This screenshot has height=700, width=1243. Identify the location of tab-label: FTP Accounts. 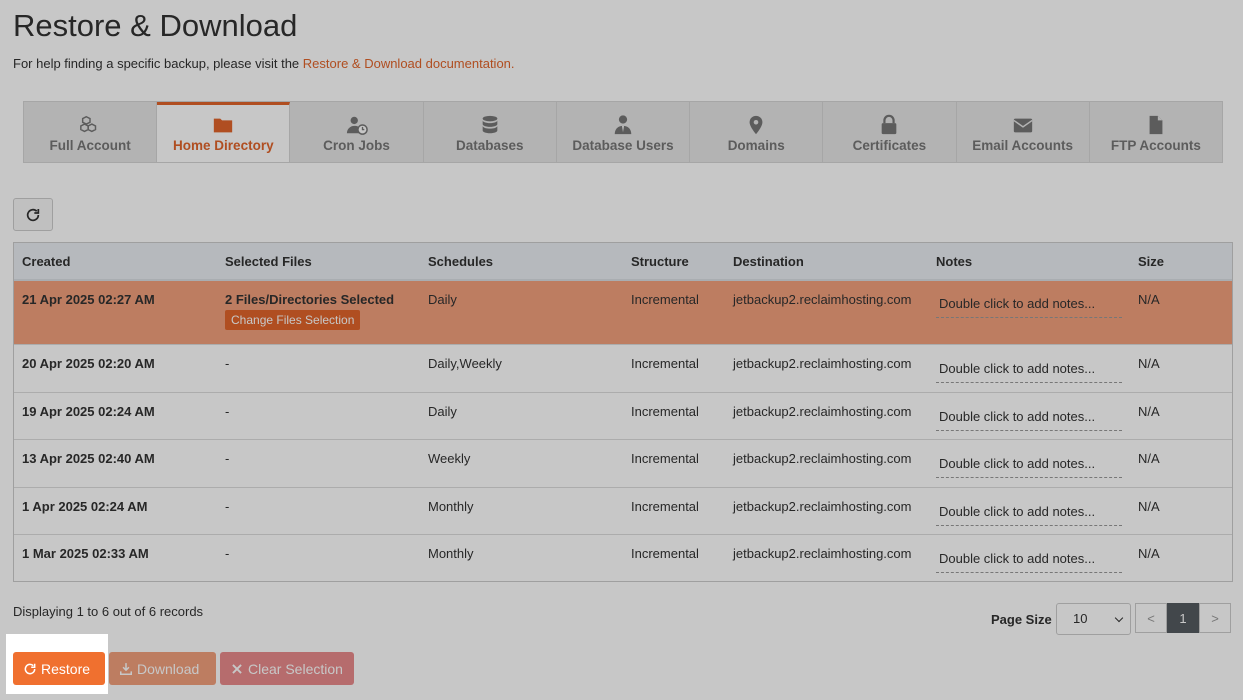
(1155, 145).